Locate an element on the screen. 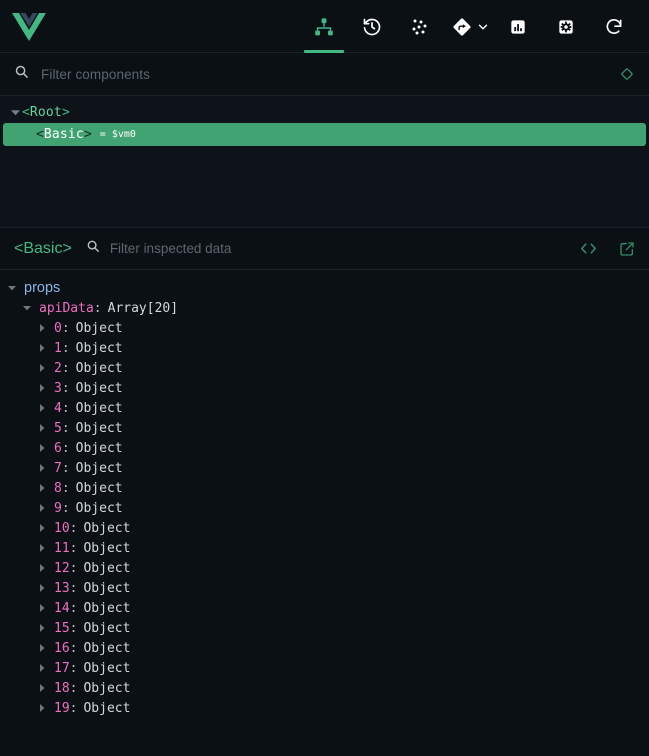  pinia-dots-icon is located at coordinates (420, 27).